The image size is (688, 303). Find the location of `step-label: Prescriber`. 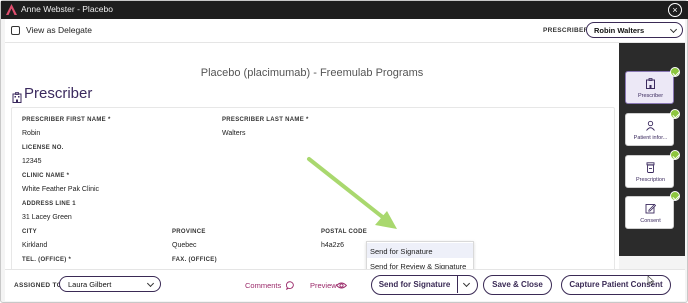

step-label: Prescriber is located at coordinates (650, 96).